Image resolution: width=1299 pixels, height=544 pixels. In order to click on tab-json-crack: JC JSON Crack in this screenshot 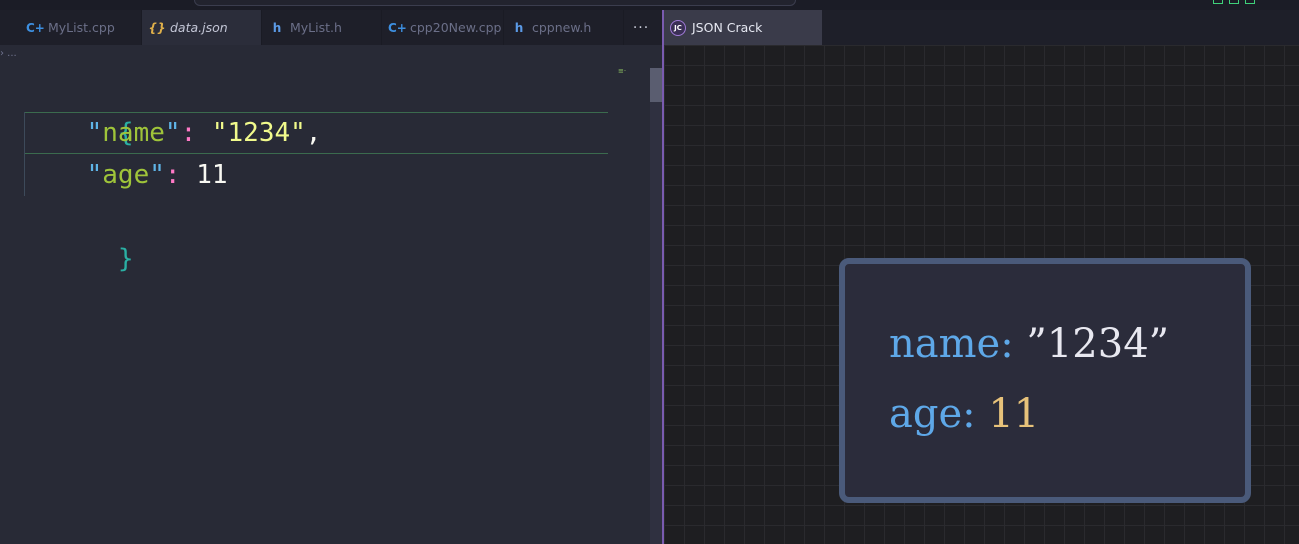, I will do `click(743, 27)`.